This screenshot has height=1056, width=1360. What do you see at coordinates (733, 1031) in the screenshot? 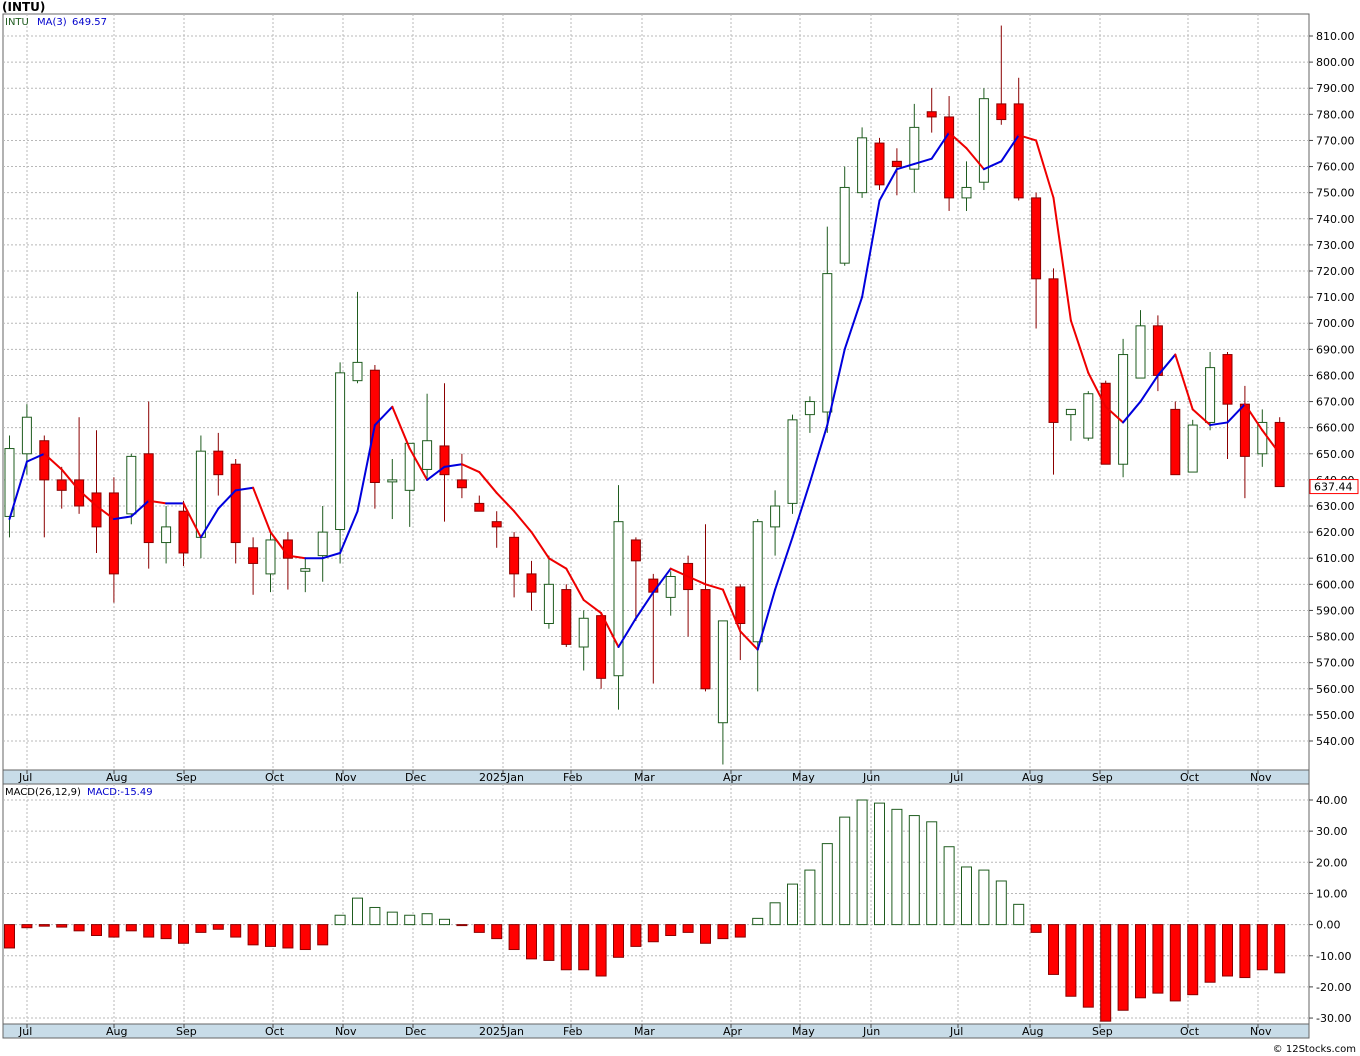
I see `month-label: Apr` at bounding box center [733, 1031].